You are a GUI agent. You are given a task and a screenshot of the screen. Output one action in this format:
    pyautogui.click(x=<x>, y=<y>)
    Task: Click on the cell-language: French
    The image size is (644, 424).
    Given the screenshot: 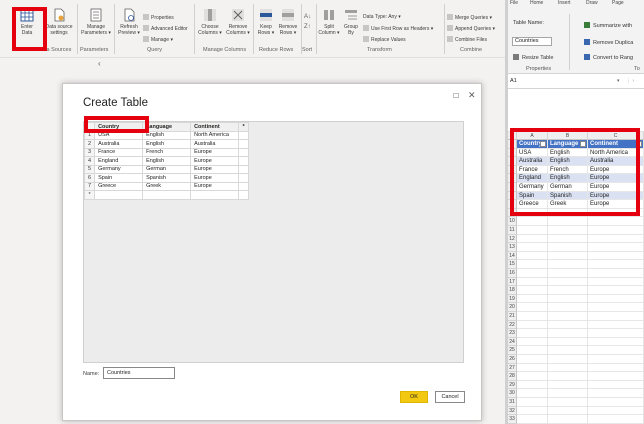 What is the action you would take?
    pyautogui.click(x=167, y=152)
    